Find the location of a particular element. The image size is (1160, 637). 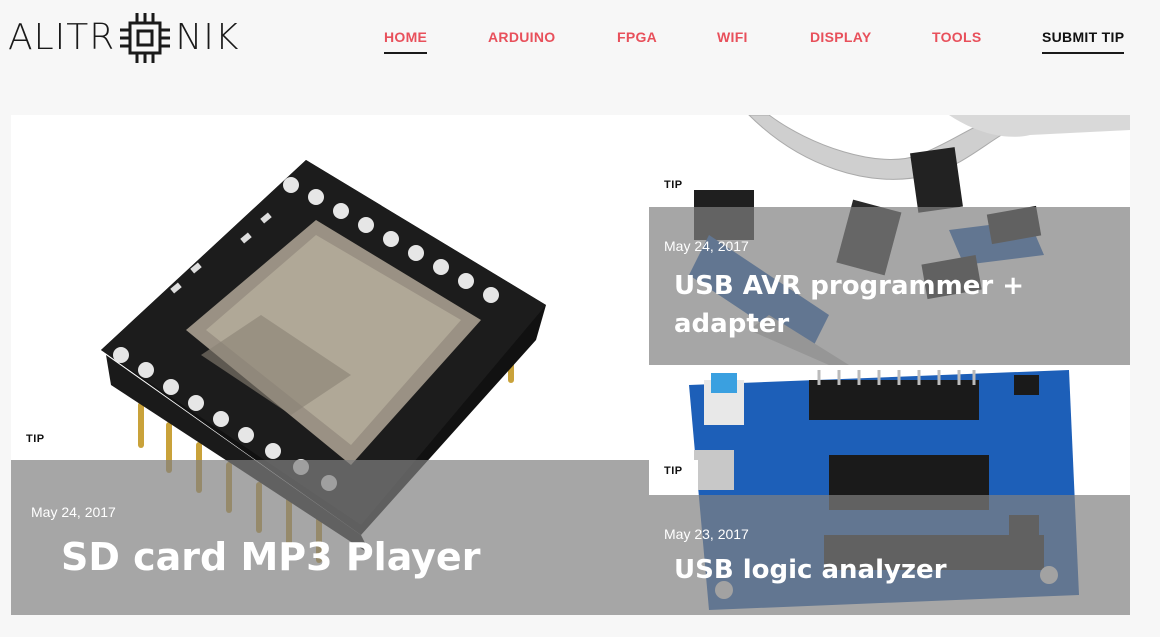

post-date: May 23, 2017 is located at coordinates (706, 534).